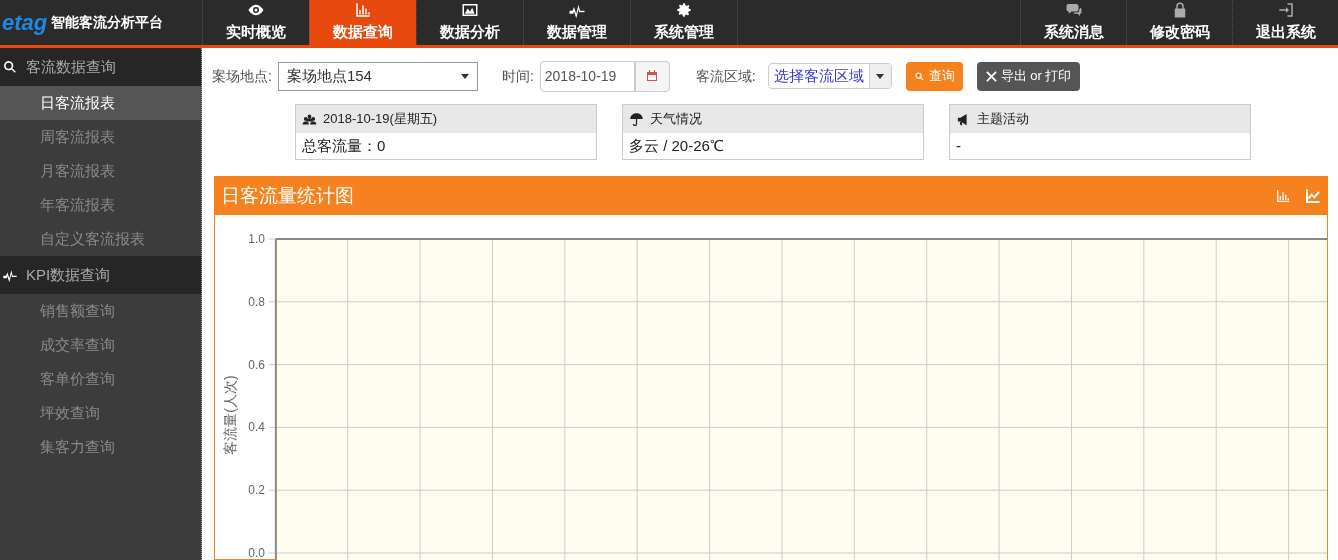  What do you see at coordinates (256, 553) in the screenshot?
I see `y-tick-label: 0.0` at bounding box center [256, 553].